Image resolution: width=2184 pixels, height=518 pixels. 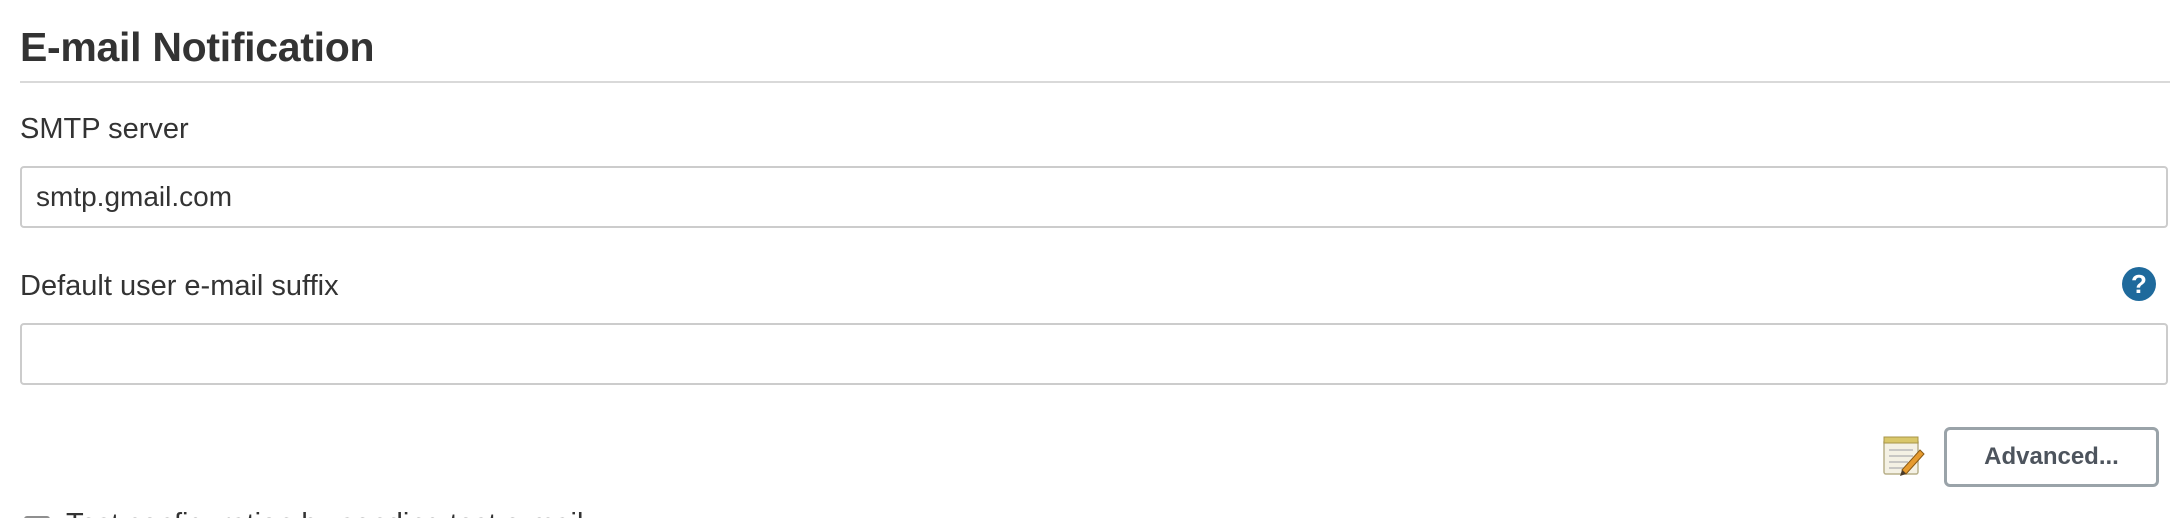 What do you see at coordinates (1095, 82) in the screenshot?
I see `section-divider` at bounding box center [1095, 82].